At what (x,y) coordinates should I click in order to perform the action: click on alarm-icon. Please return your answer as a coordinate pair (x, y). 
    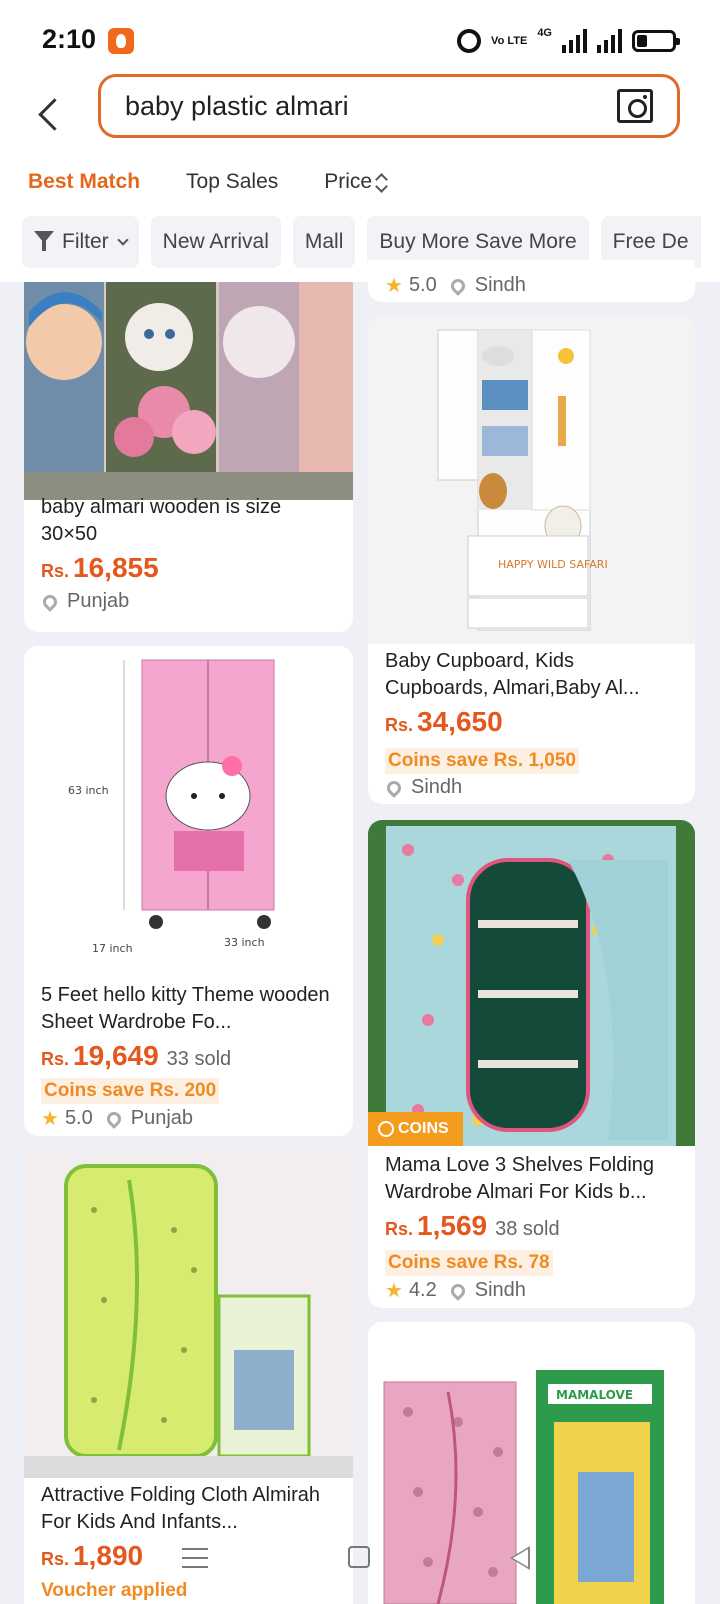
    Looking at the image, I should click on (469, 41).